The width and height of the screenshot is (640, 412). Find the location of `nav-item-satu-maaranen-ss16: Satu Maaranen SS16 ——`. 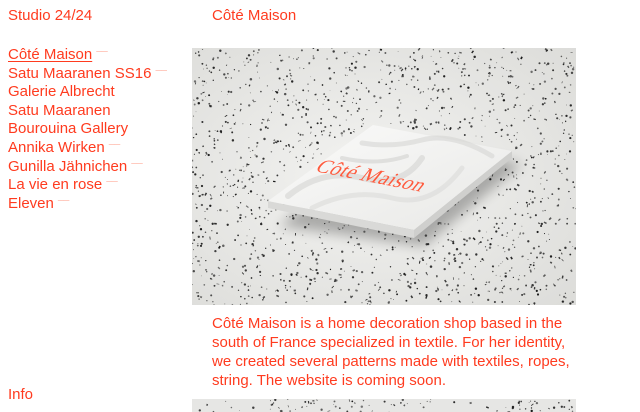

nav-item-satu-maaranen-ss16: Satu Maaranen SS16 —— is located at coordinates (87, 74).